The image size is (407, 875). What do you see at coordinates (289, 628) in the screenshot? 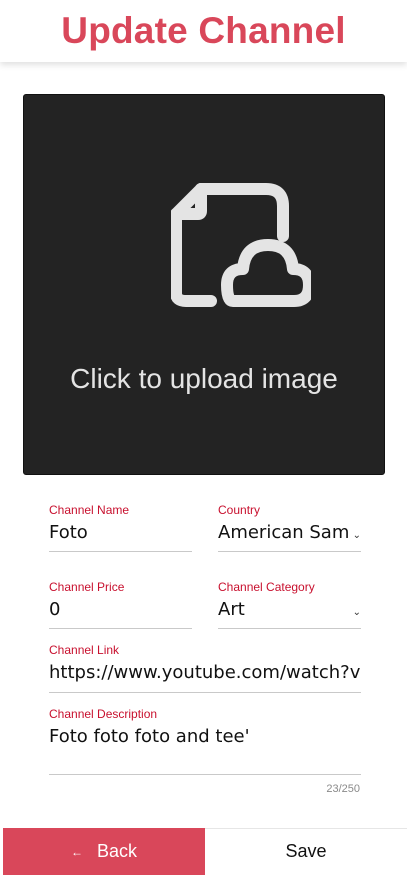
I see `channel-category-underline` at bounding box center [289, 628].